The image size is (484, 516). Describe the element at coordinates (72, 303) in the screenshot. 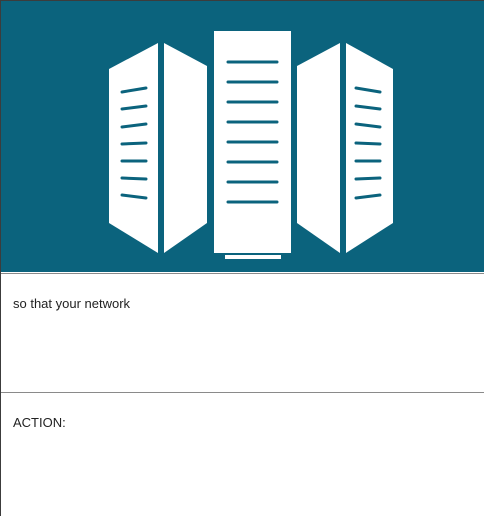

I see `section-text: so that your network` at that location.